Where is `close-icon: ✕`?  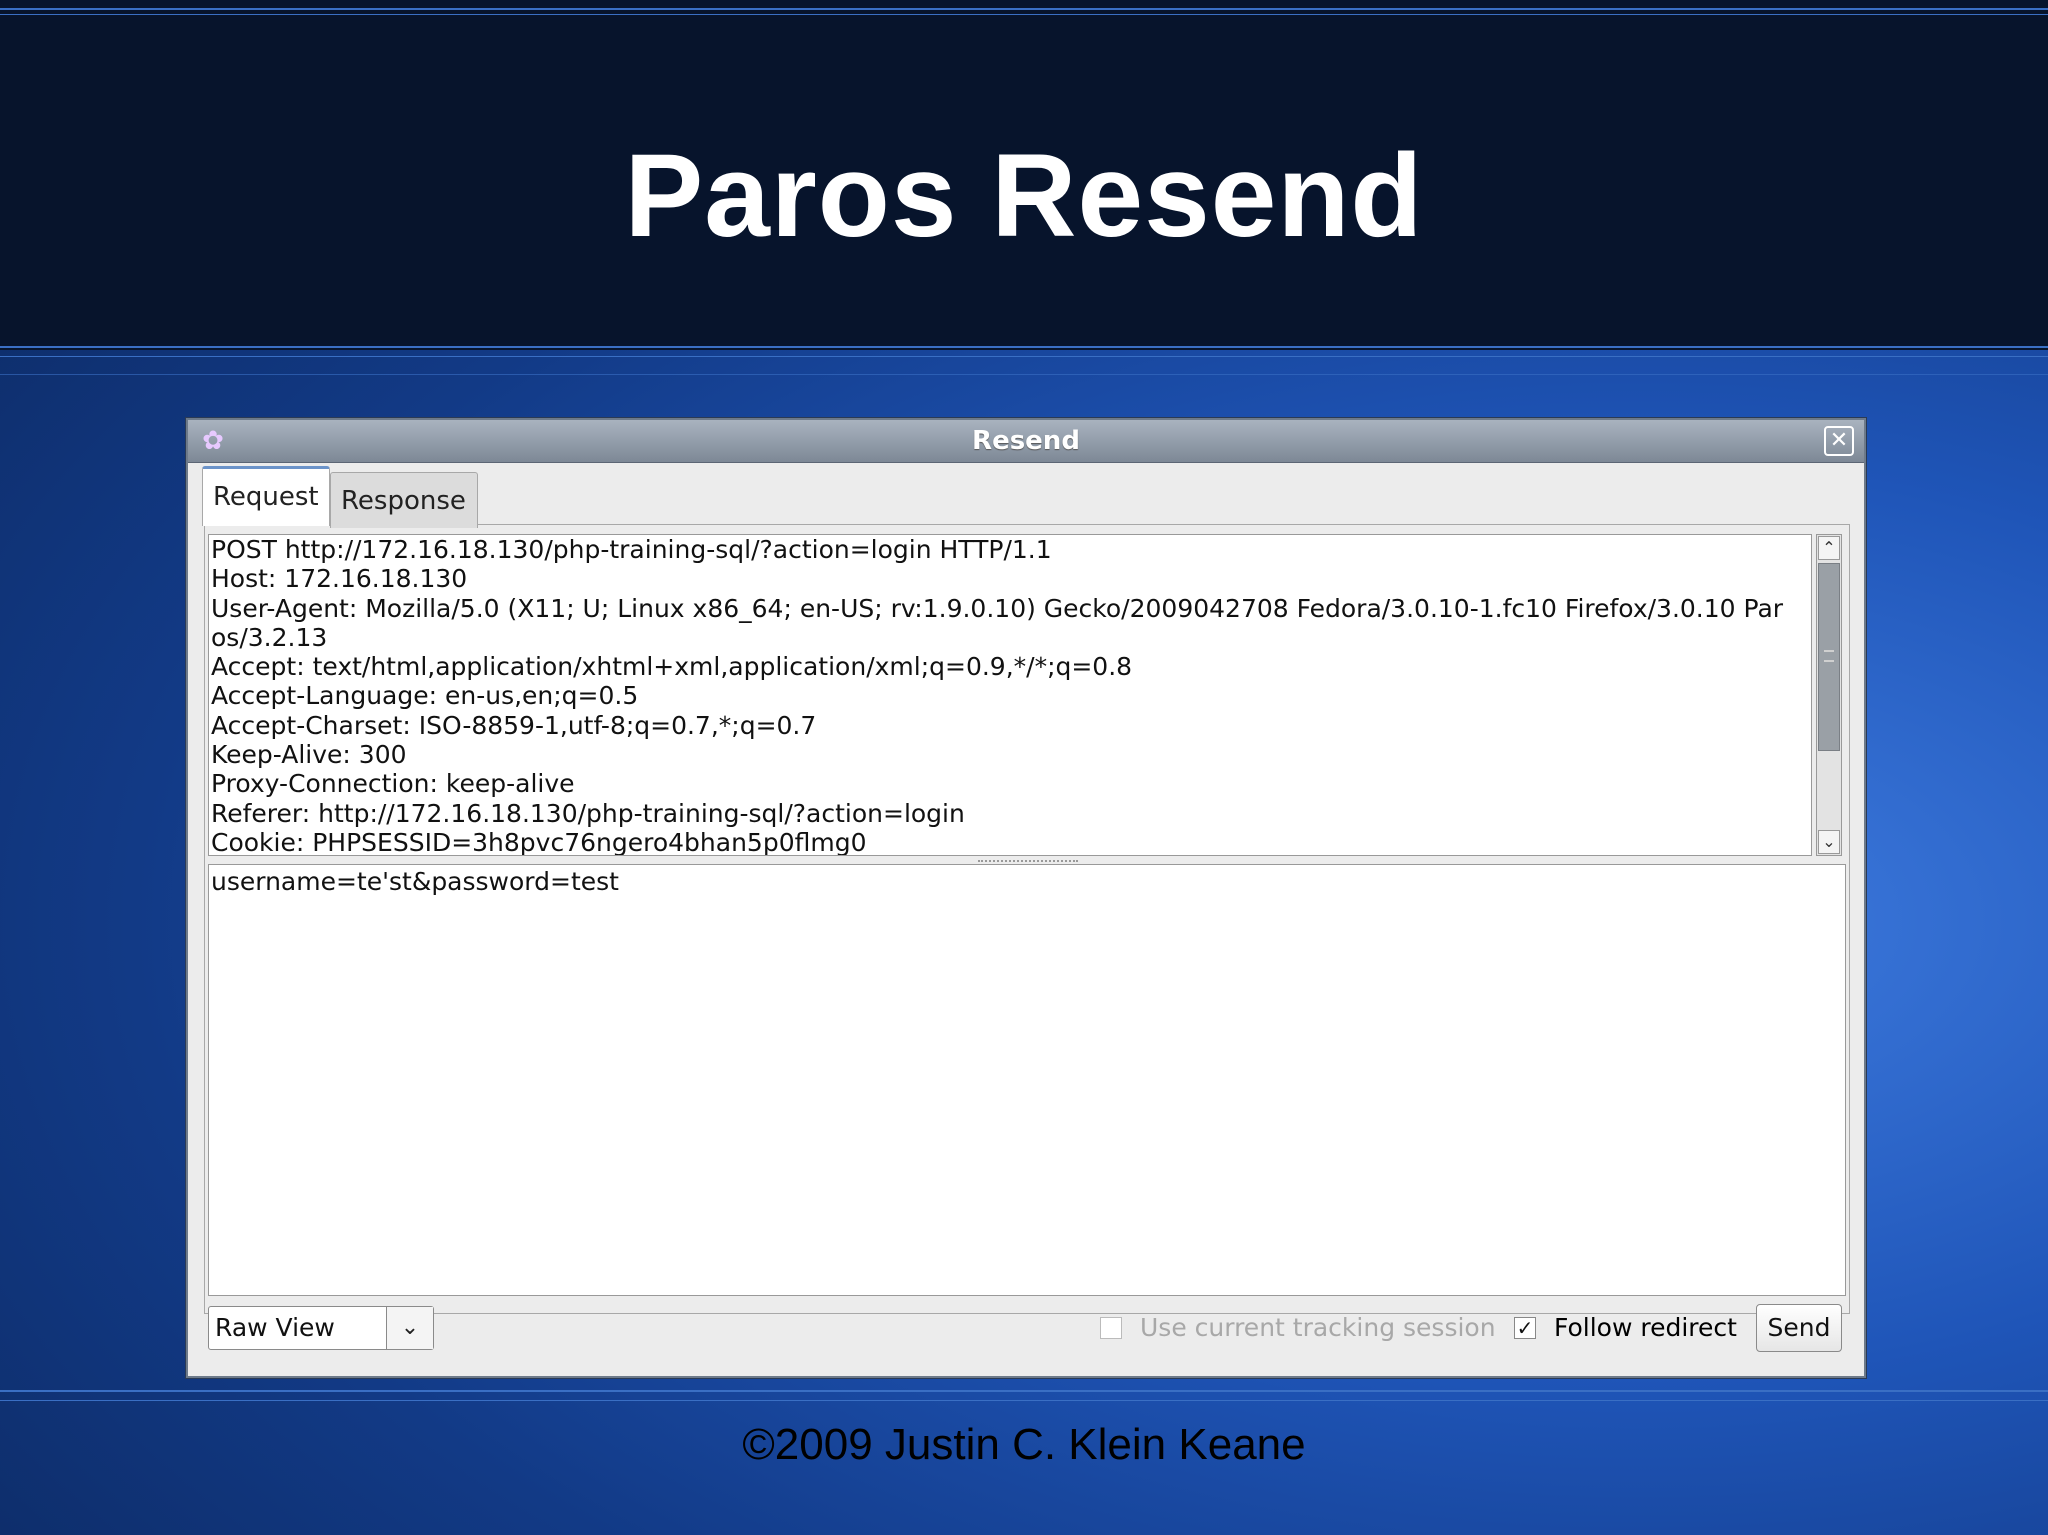
close-icon: ✕ is located at coordinates (1839, 440).